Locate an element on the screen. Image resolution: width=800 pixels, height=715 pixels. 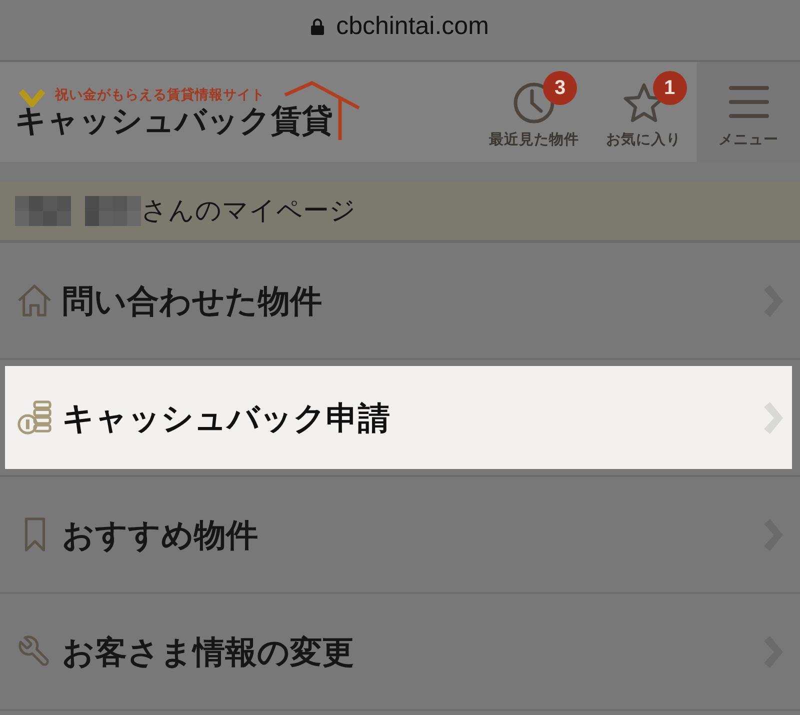
mypage-title: さんのマイページ is located at coordinates (248, 211).